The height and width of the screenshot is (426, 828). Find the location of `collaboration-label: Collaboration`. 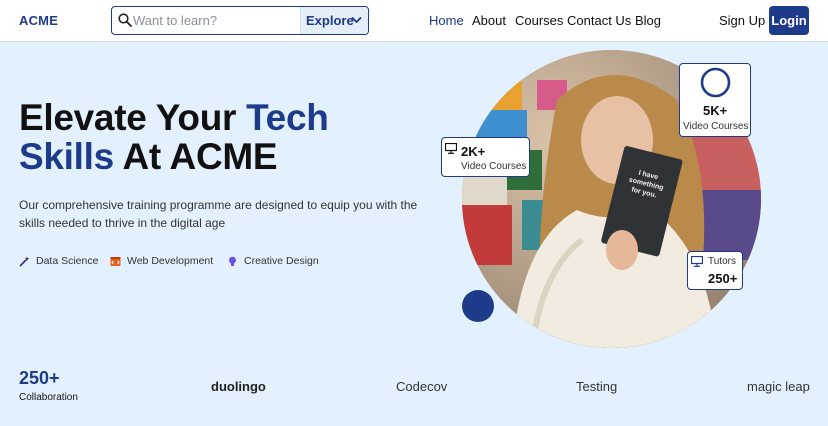

collaboration-label: Collaboration is located at coordinates (48, 397).